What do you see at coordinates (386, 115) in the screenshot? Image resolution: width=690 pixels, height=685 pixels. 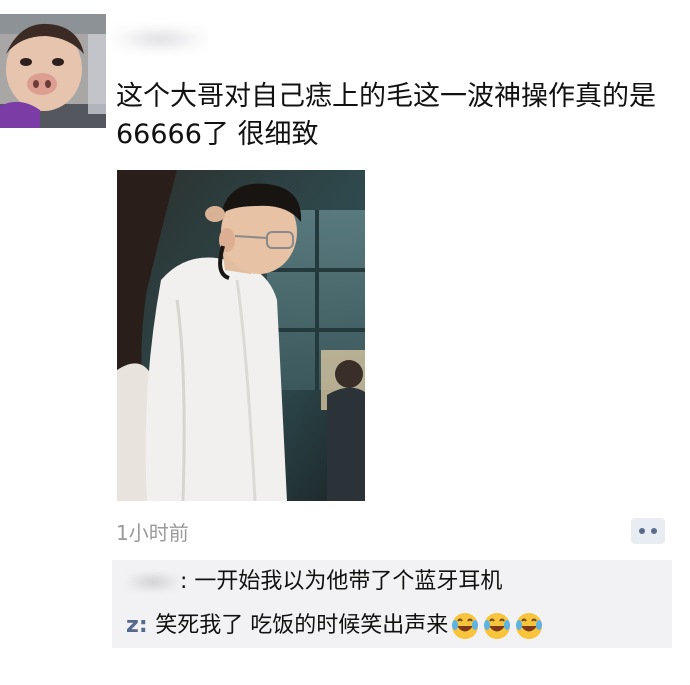 I see `post-text: 这个大哥对自己痣上的毛这一波神操作真的是66666了 很细致` at bounding box center [386, 115].